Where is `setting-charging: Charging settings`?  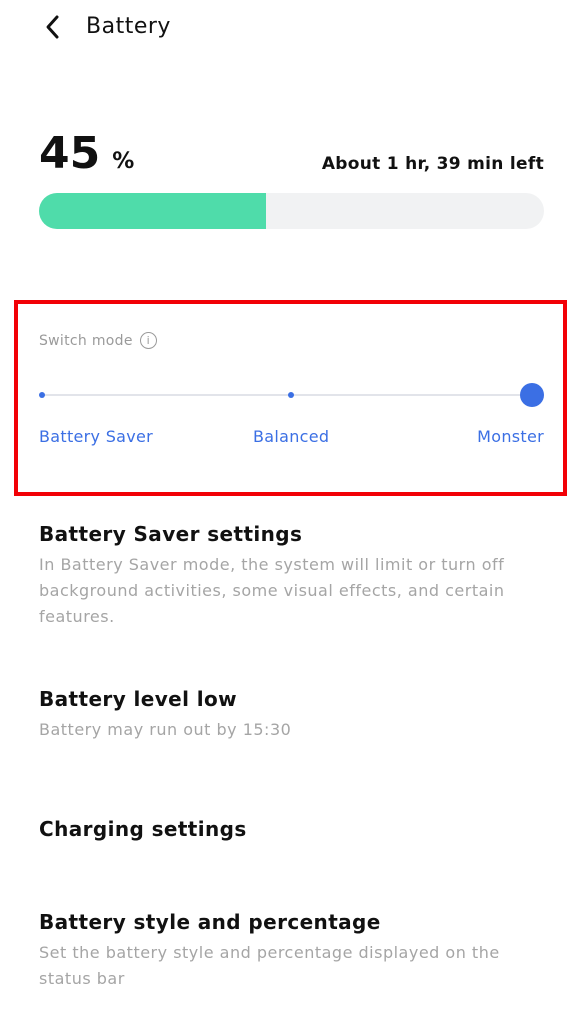
setting-charging: Charging settings is located at coordinates (294, 829).